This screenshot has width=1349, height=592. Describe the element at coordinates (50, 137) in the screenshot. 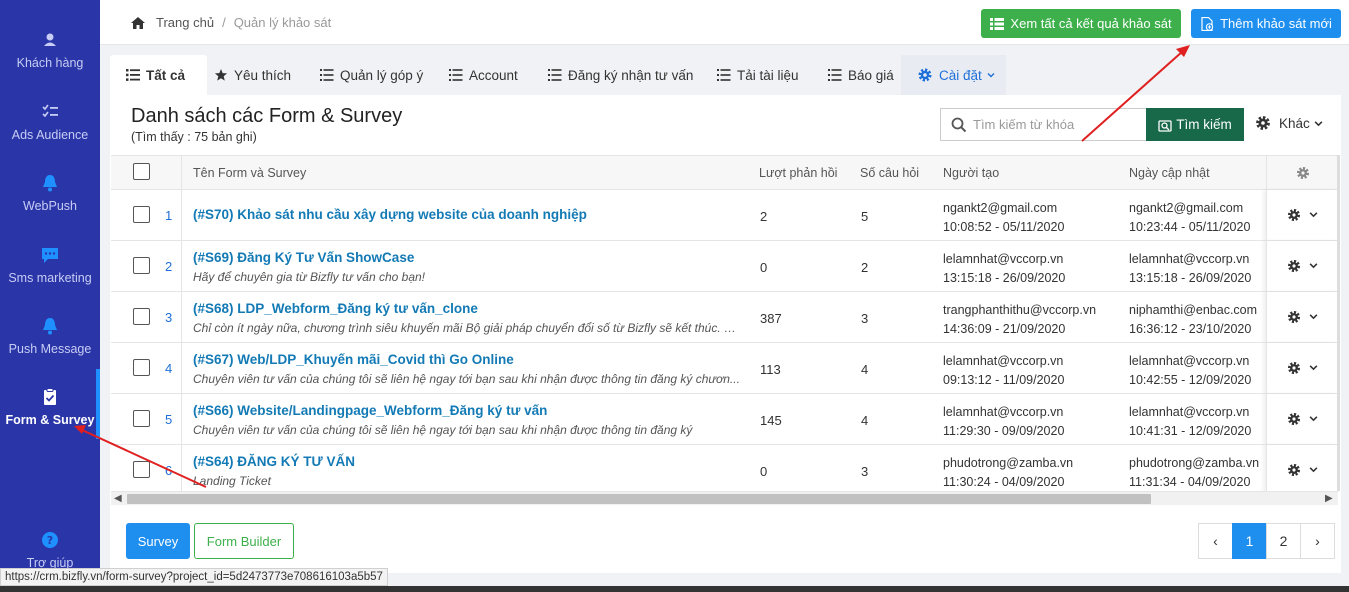

I see `sidebar-item-ads-audience: Ads Audience` at that location.